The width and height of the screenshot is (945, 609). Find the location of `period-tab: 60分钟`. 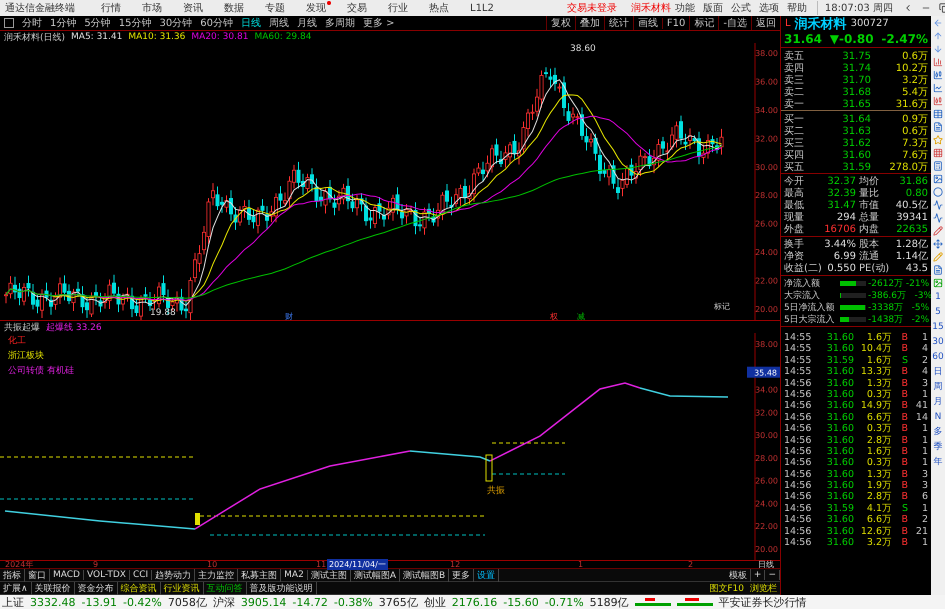

period-tab: 60分钟 is located at coordinates (216, 23).